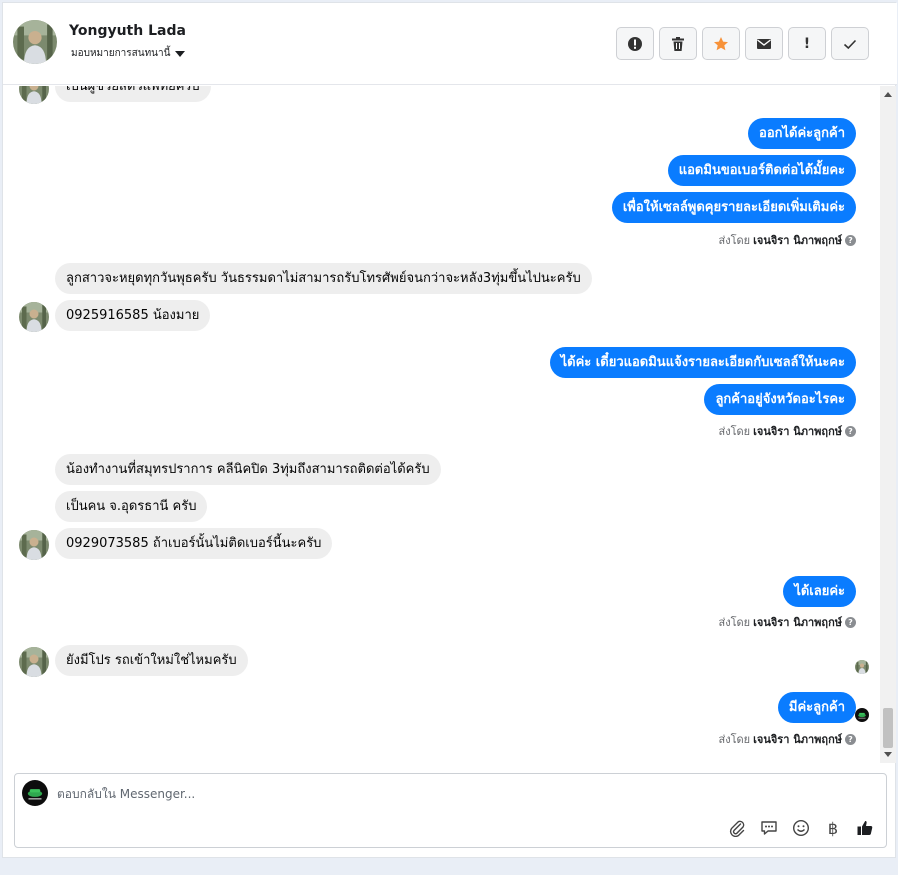  I want to click on delete-button, so click(678, 43).